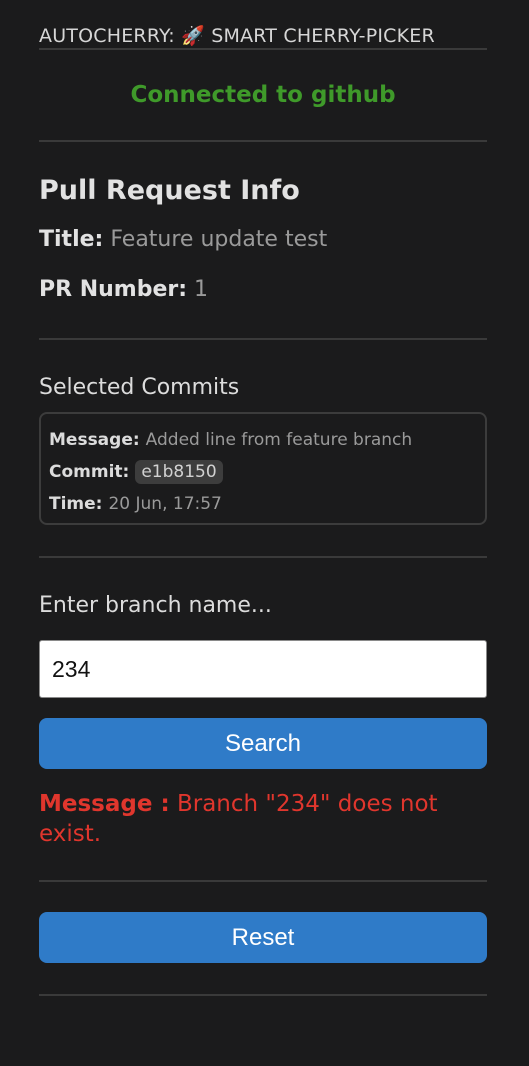 Image resolution: width=529 pixels, height=1066 pixels. What do you see at coordinates (263, 819) in the screenshot?
I see `error-message: Message : Branch "234" does not exist.` at bounding box center [263, 819].